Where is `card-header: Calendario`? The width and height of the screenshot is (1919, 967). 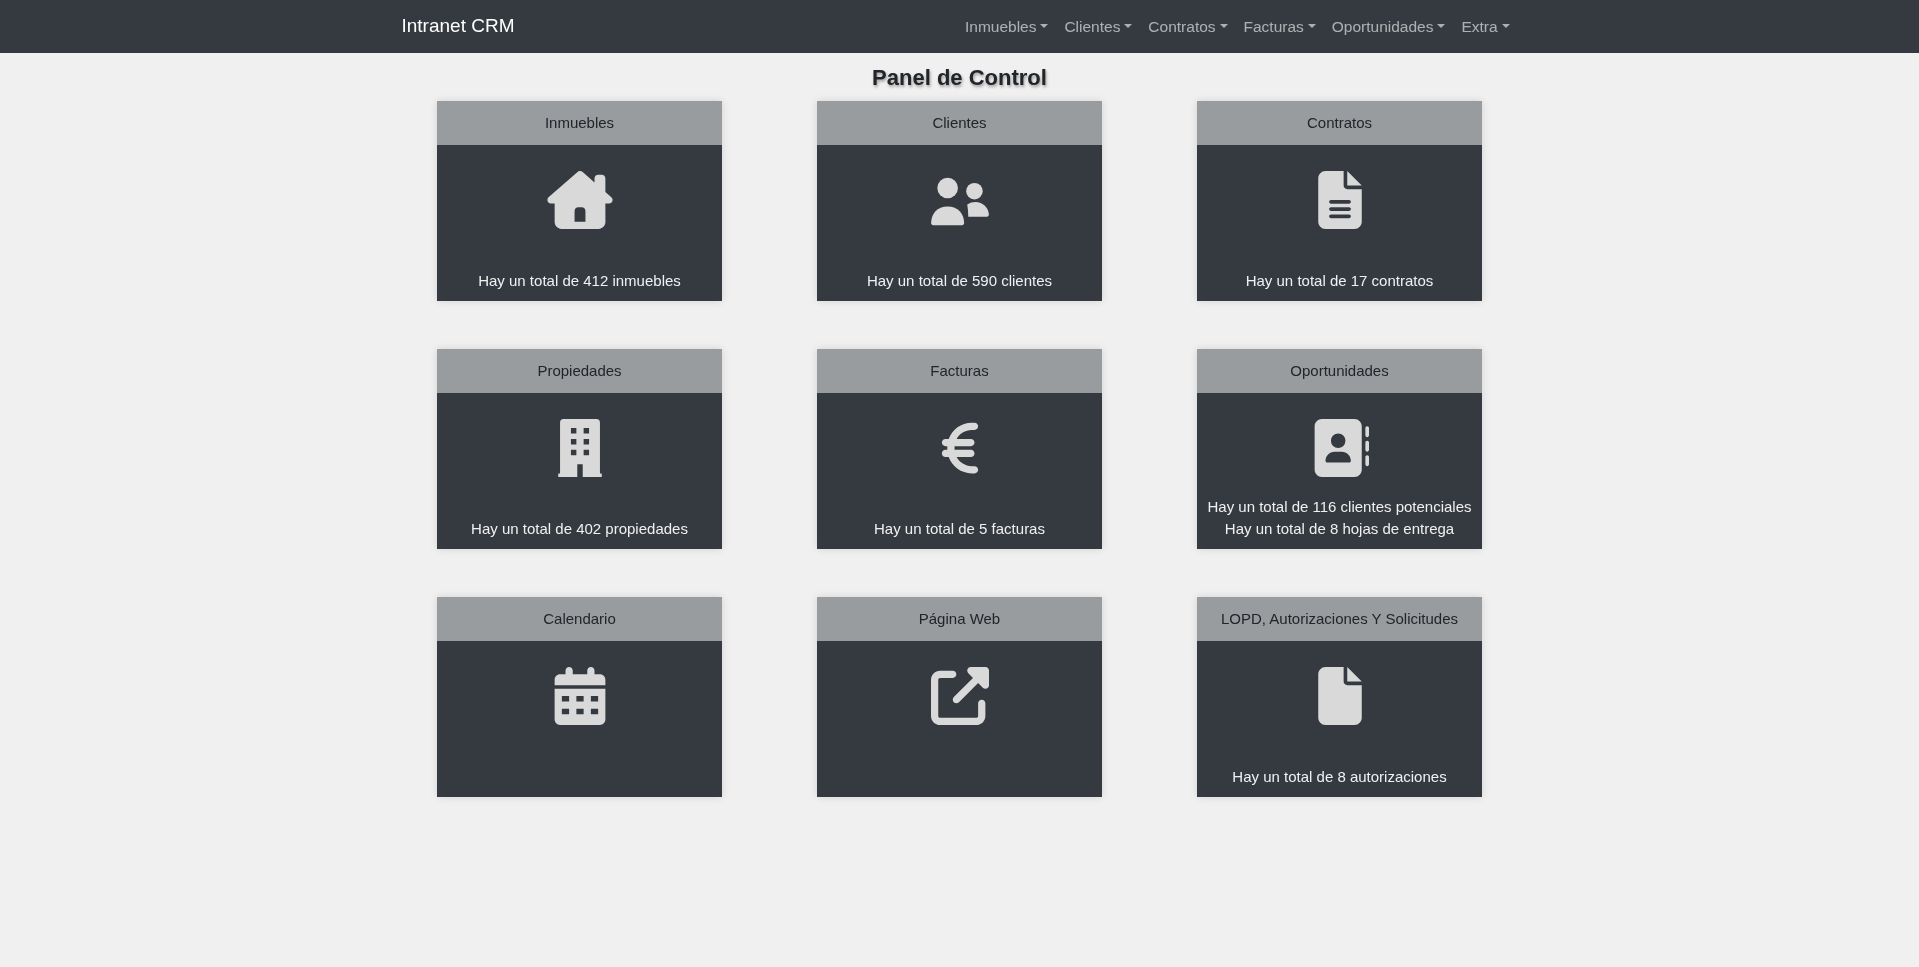 card-header: Calendario is located at coordinates (579, 619).